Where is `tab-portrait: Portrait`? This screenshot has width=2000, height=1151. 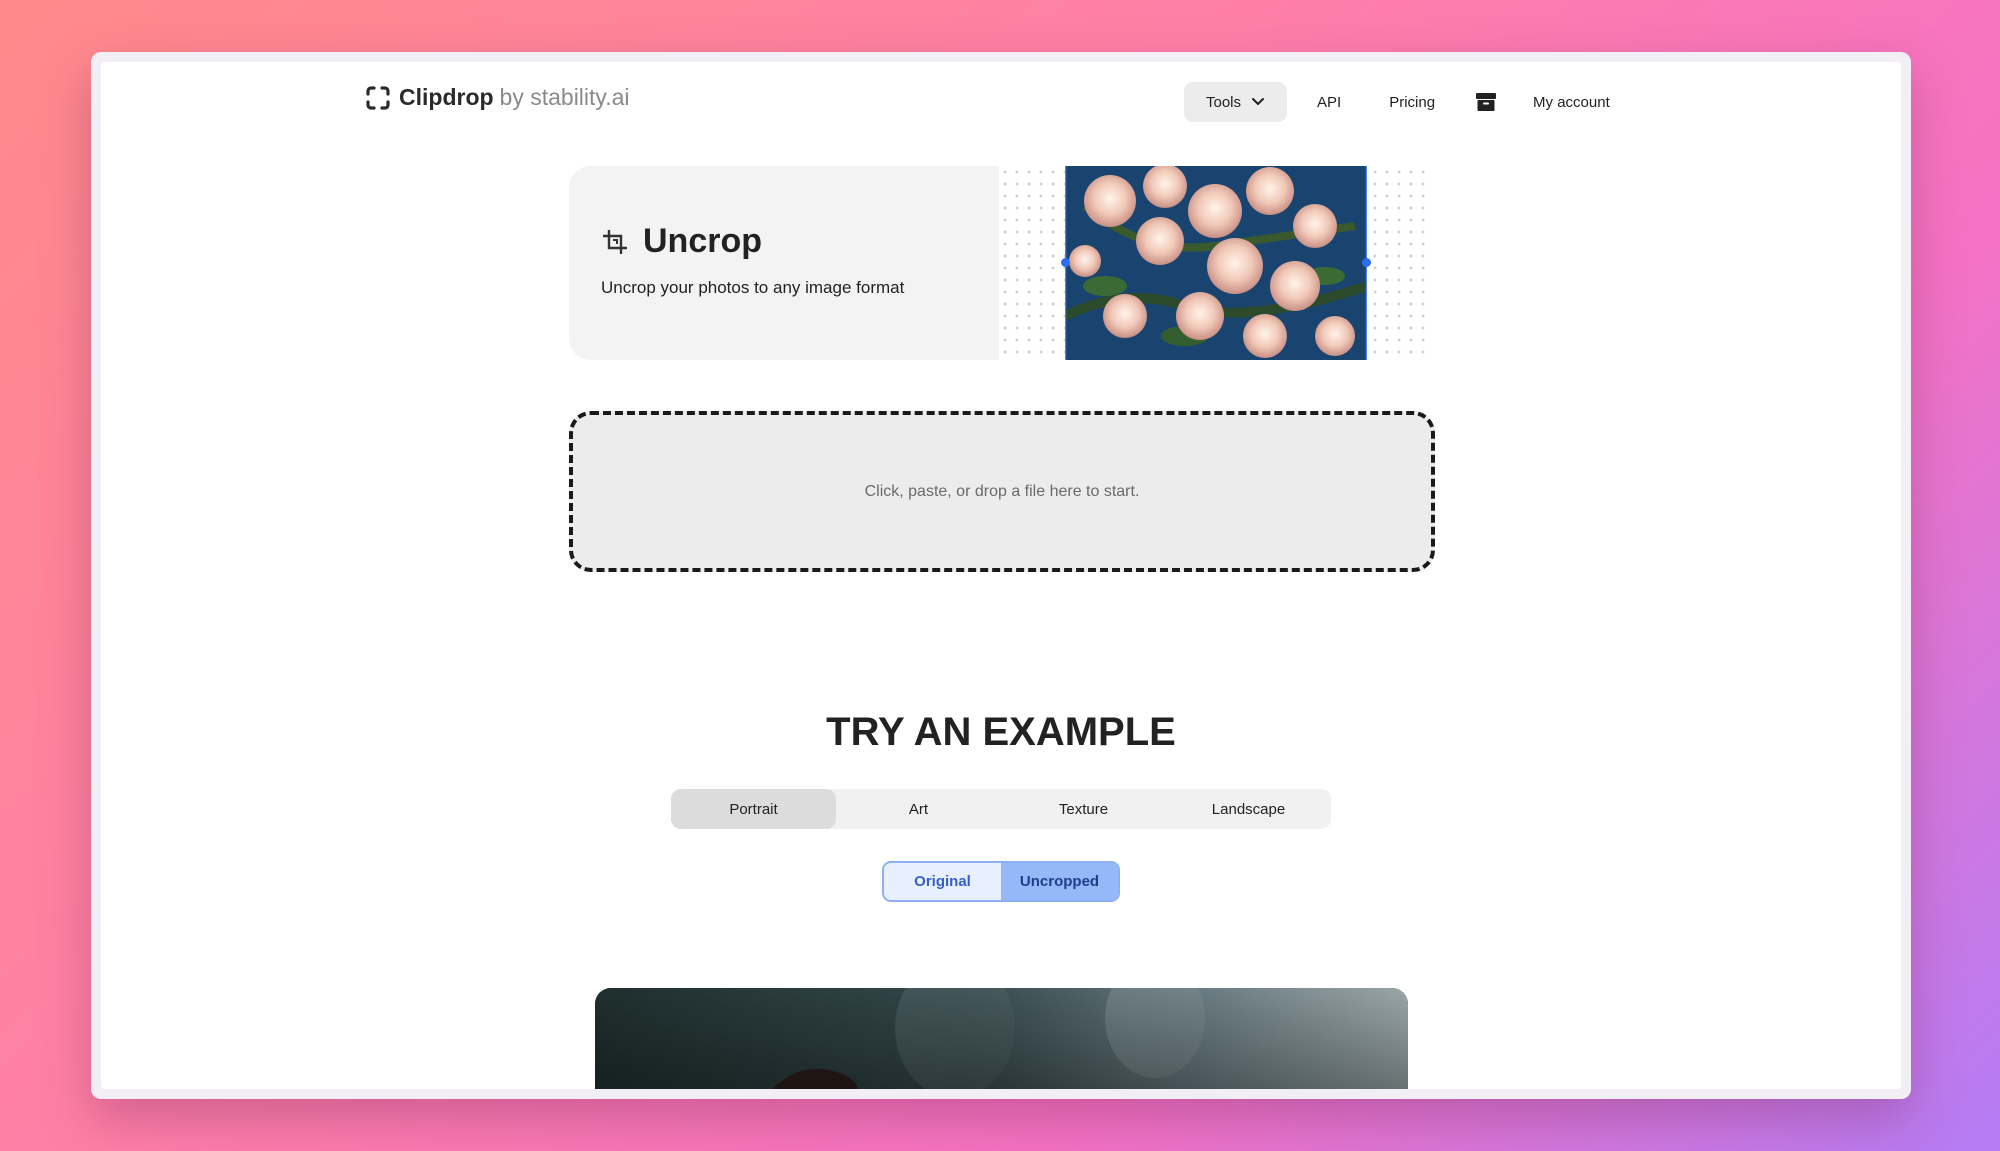 tab-portrait: Portrait is located at coordinates (753, 809).